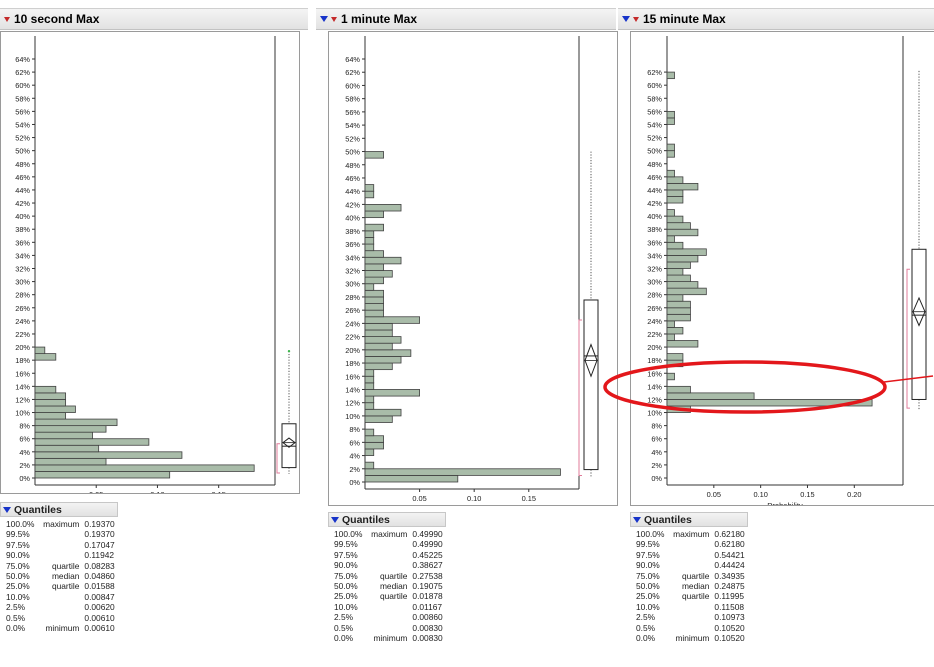  What do you see at coordinates (591, 385) in the screenshot?
I see `boxplot-box` at bounding box center [591, 385].